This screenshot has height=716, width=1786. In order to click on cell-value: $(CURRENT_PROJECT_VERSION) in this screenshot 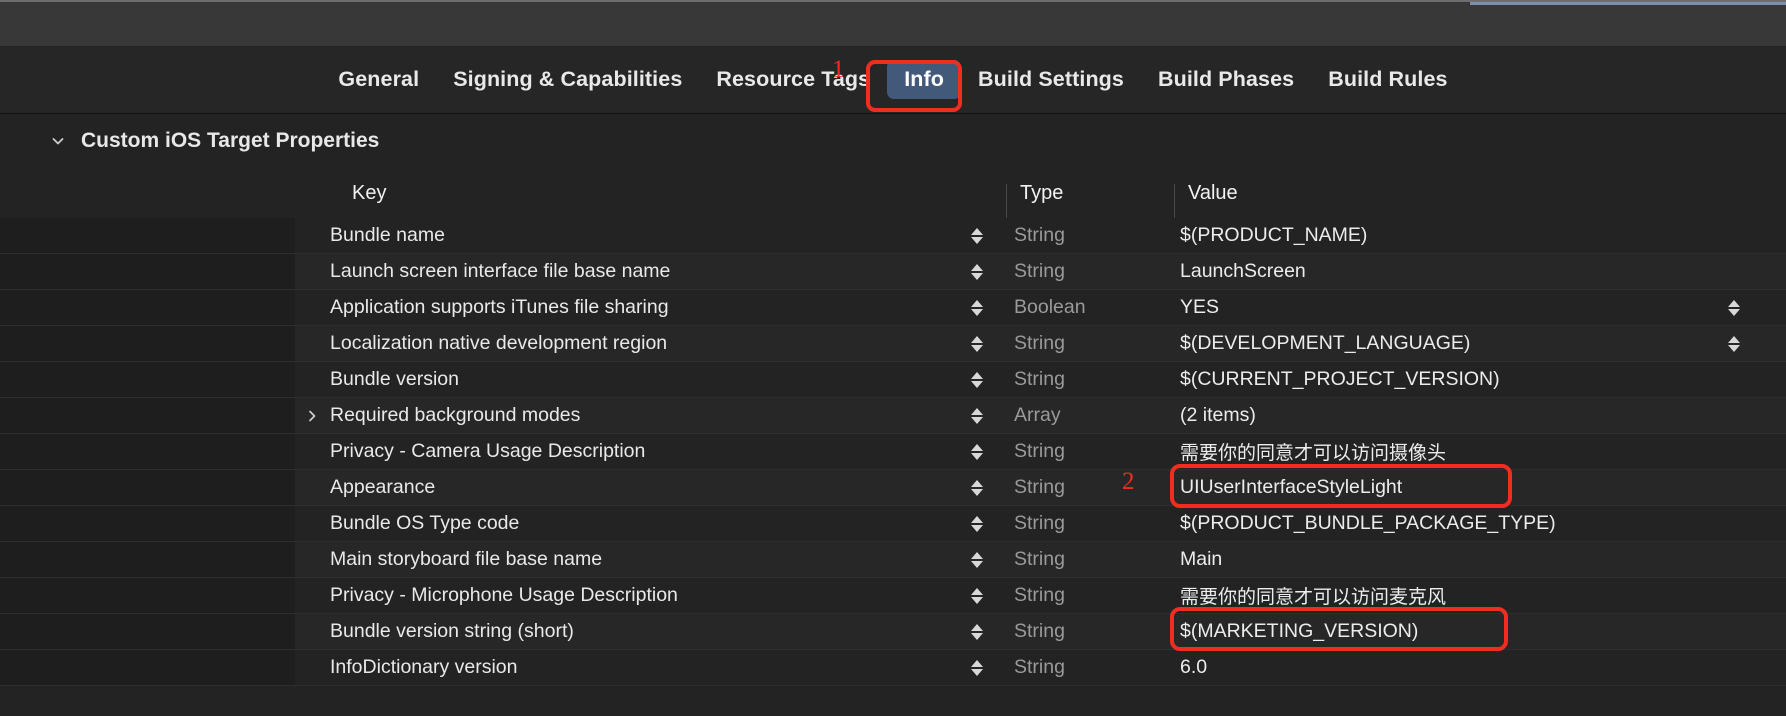, I will do `click(1340, 379)`.